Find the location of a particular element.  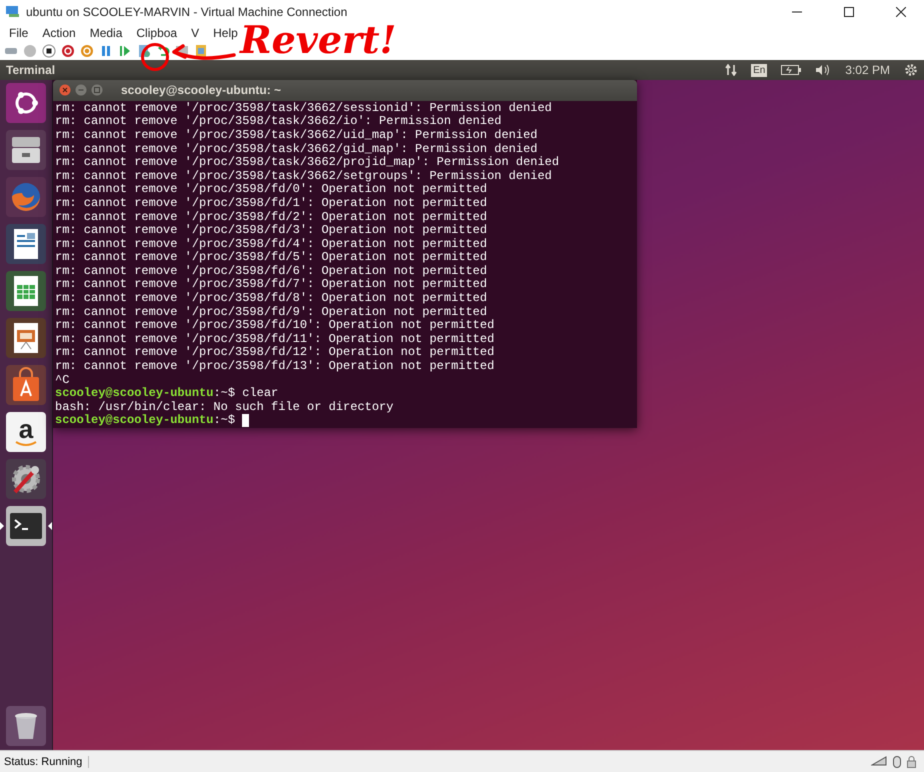

undo-icon is located at coordinates (163, 51).